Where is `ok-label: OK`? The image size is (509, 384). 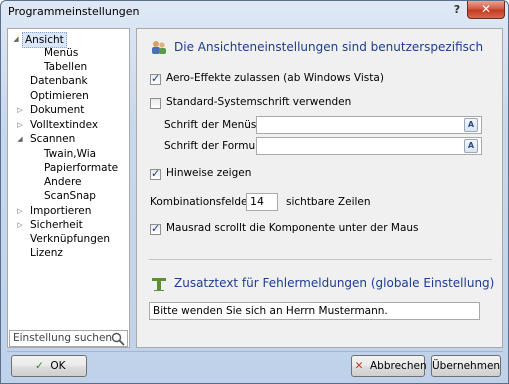
ok-label: OK is located at coordinates (58, 366).